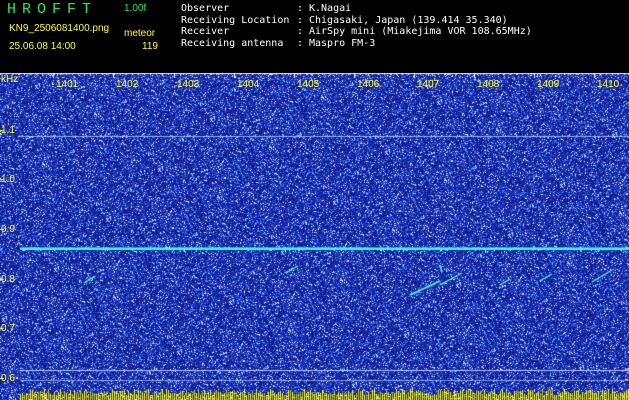  I want to click on y-axis-unit: kHz, so click(10, 79).